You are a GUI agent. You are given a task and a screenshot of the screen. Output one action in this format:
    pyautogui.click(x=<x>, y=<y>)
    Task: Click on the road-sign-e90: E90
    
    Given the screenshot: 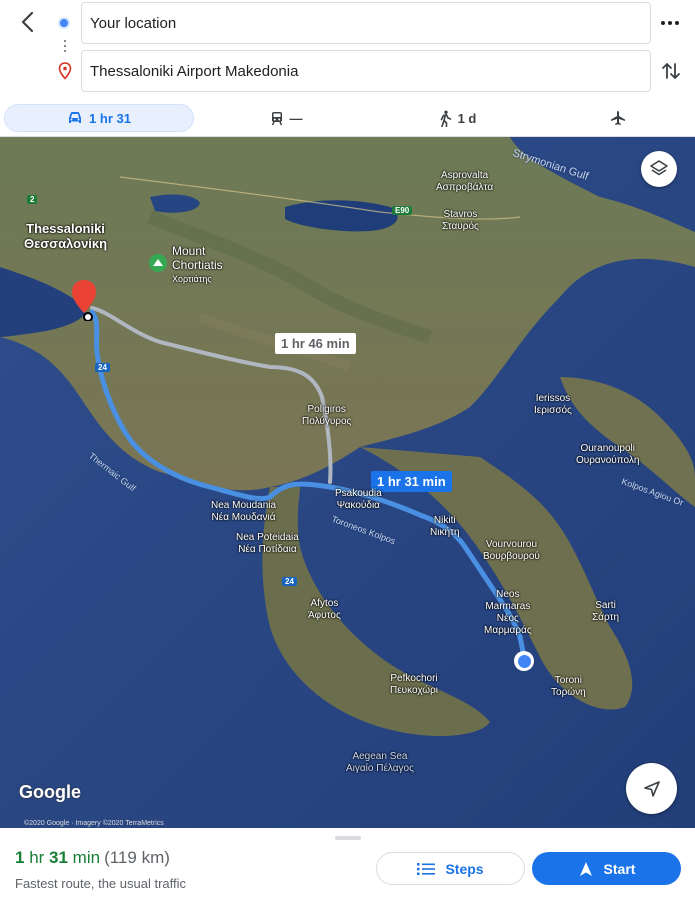 What is the action you would take?
    pyautogui.click(x=402, y=210)
    